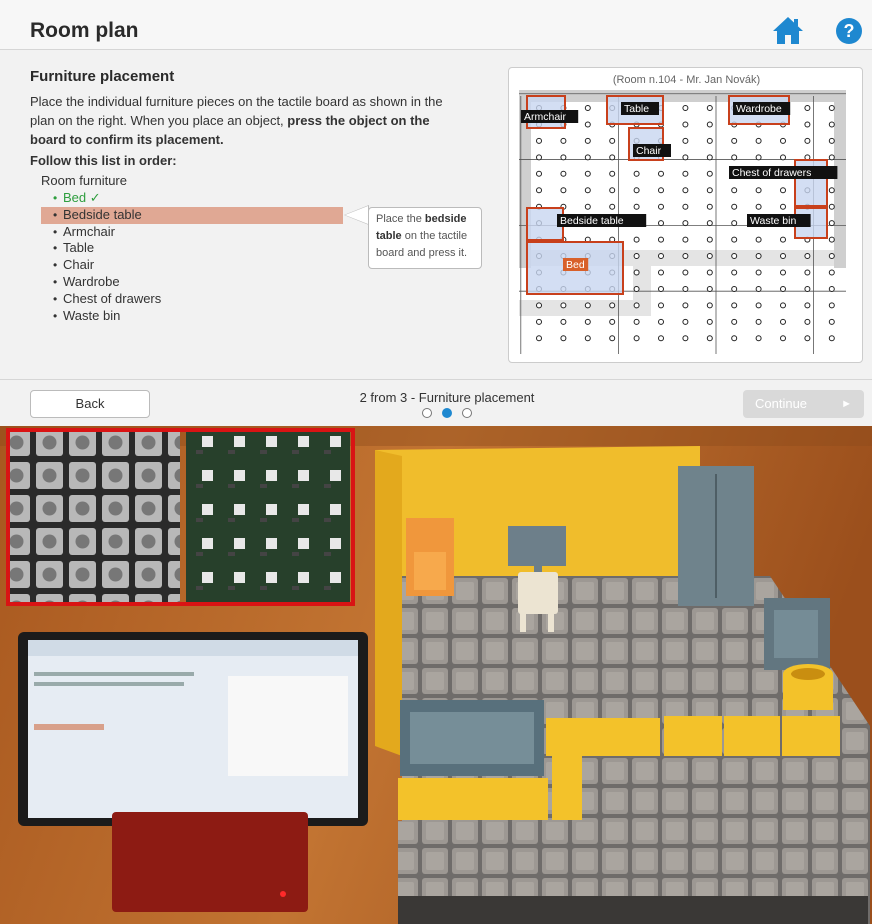 Image resolution: width=872 pixels, height=924 pixels. What do you see at coordinates (436, 25) in the screenshot?
I see `header-bar: Room plan ?` at bounding box center [436, 25].